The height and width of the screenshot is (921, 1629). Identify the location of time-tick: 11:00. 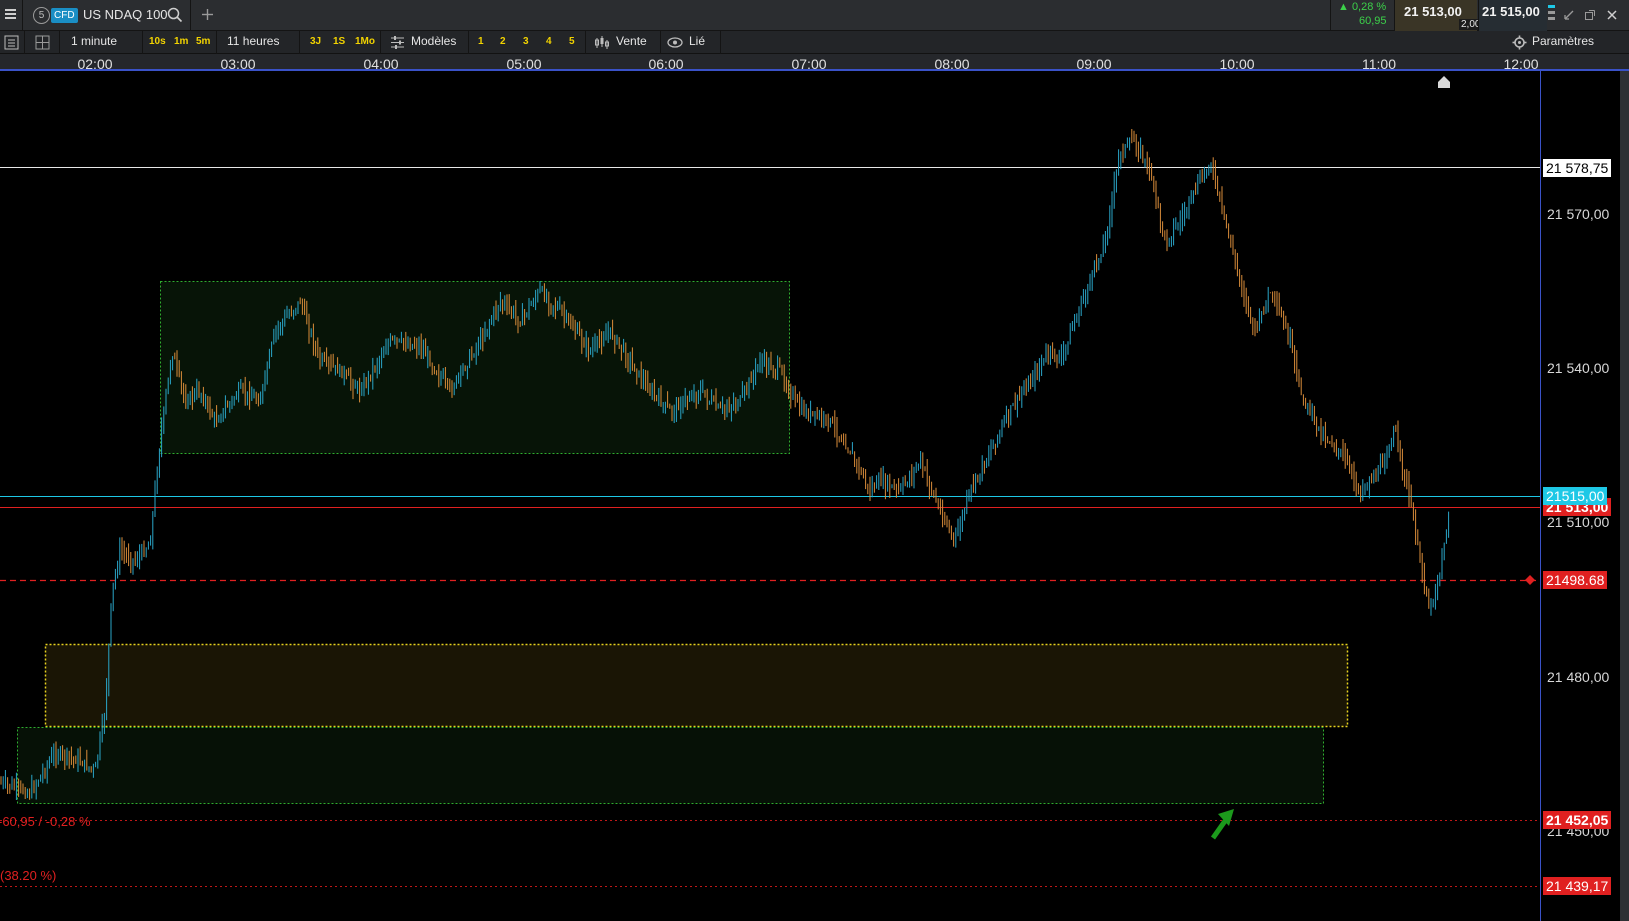
(1379, 64).